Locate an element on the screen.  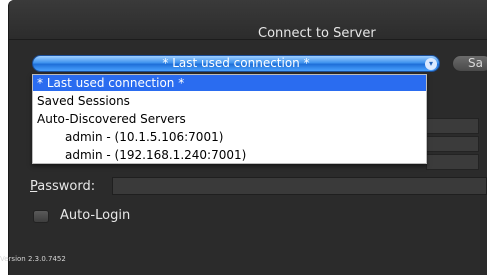
connection-select: * Last used connection * ▾ is located at coordinates (236, 63).